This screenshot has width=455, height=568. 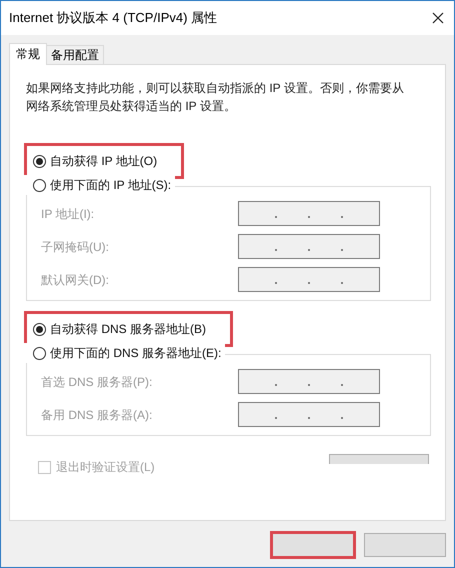 What do you see at coordinates (75, 280) in the screenshot?
I see `field-label: 默认网关(D):` at bounding box center [75, 280].